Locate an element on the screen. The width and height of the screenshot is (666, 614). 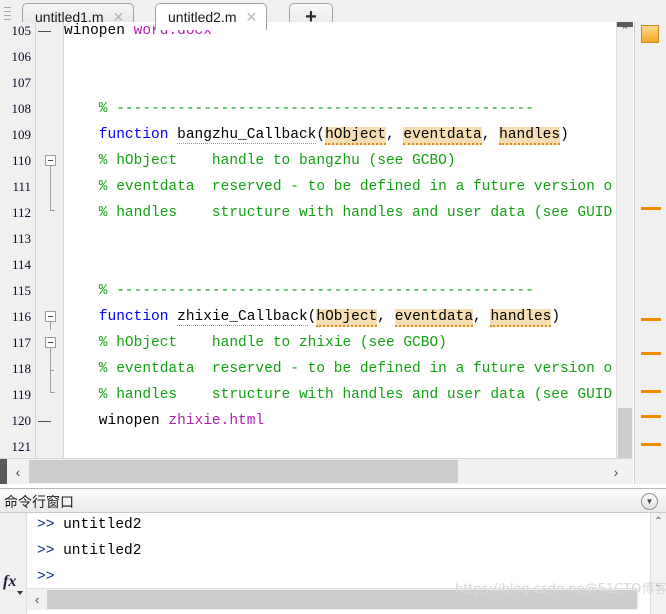
code-line: % hObject handle to bangzhu (see GCBO) is located at coordinates (260, 161).